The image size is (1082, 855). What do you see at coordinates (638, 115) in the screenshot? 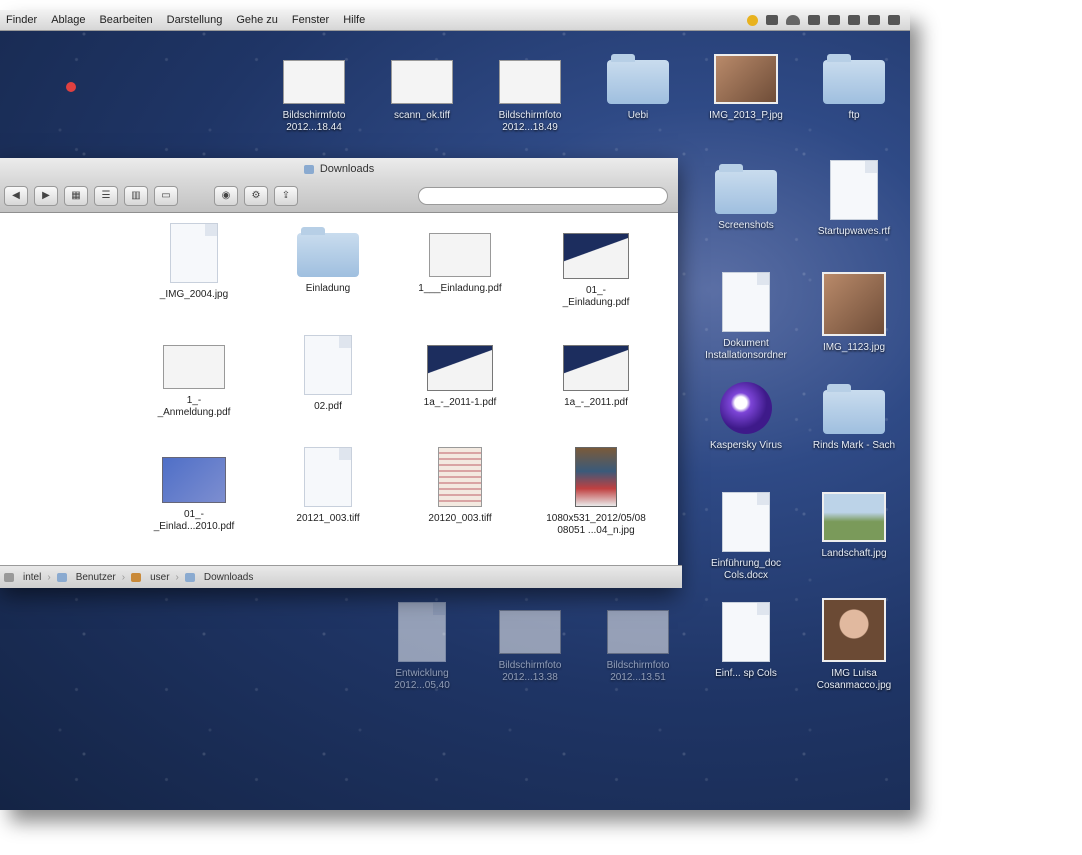
I see `desktop-icon-label: Uebi` at bounding box center [638, 115].